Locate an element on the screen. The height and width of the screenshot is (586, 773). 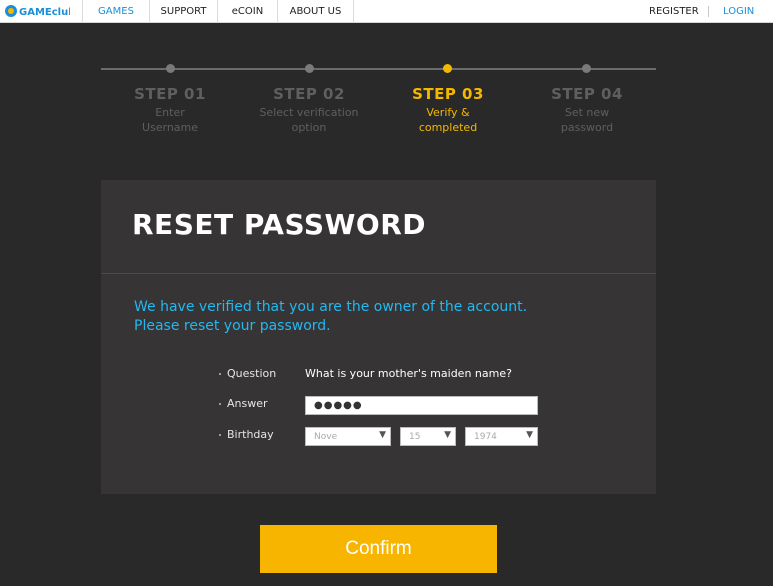
birthday-month-select: Nove ▼ is located at coordinates (348, 436).